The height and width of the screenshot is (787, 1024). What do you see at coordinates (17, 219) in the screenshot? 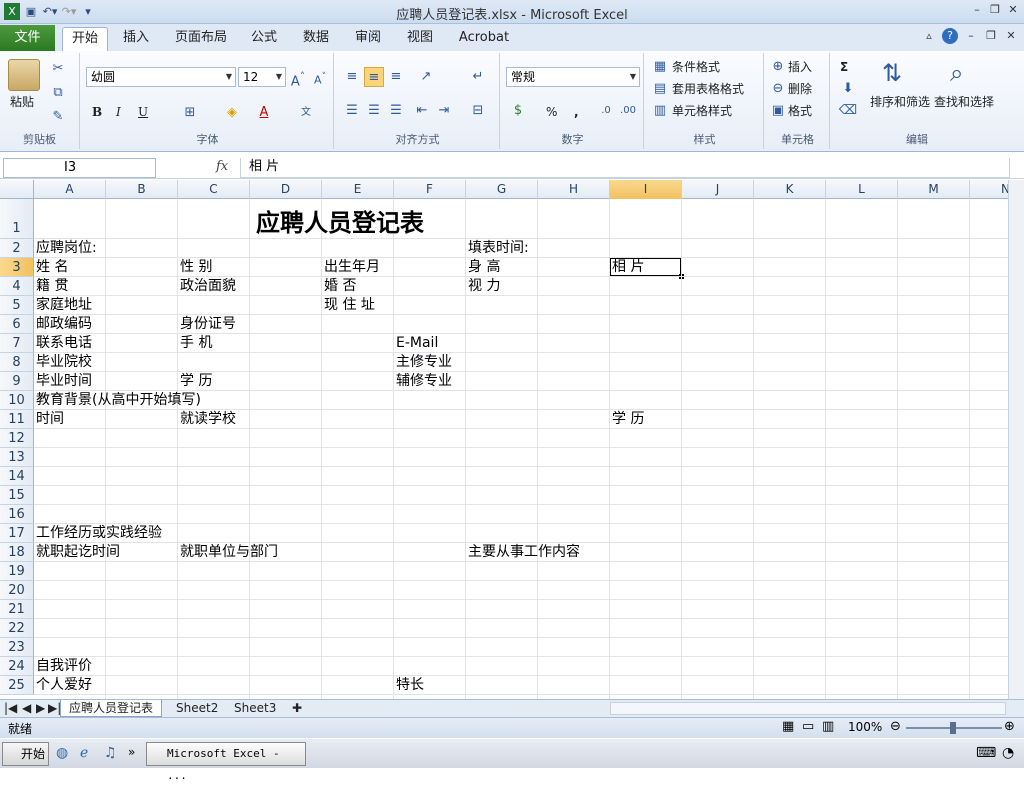
I see `row-header-1: 1` at bounding box center [17, 219].